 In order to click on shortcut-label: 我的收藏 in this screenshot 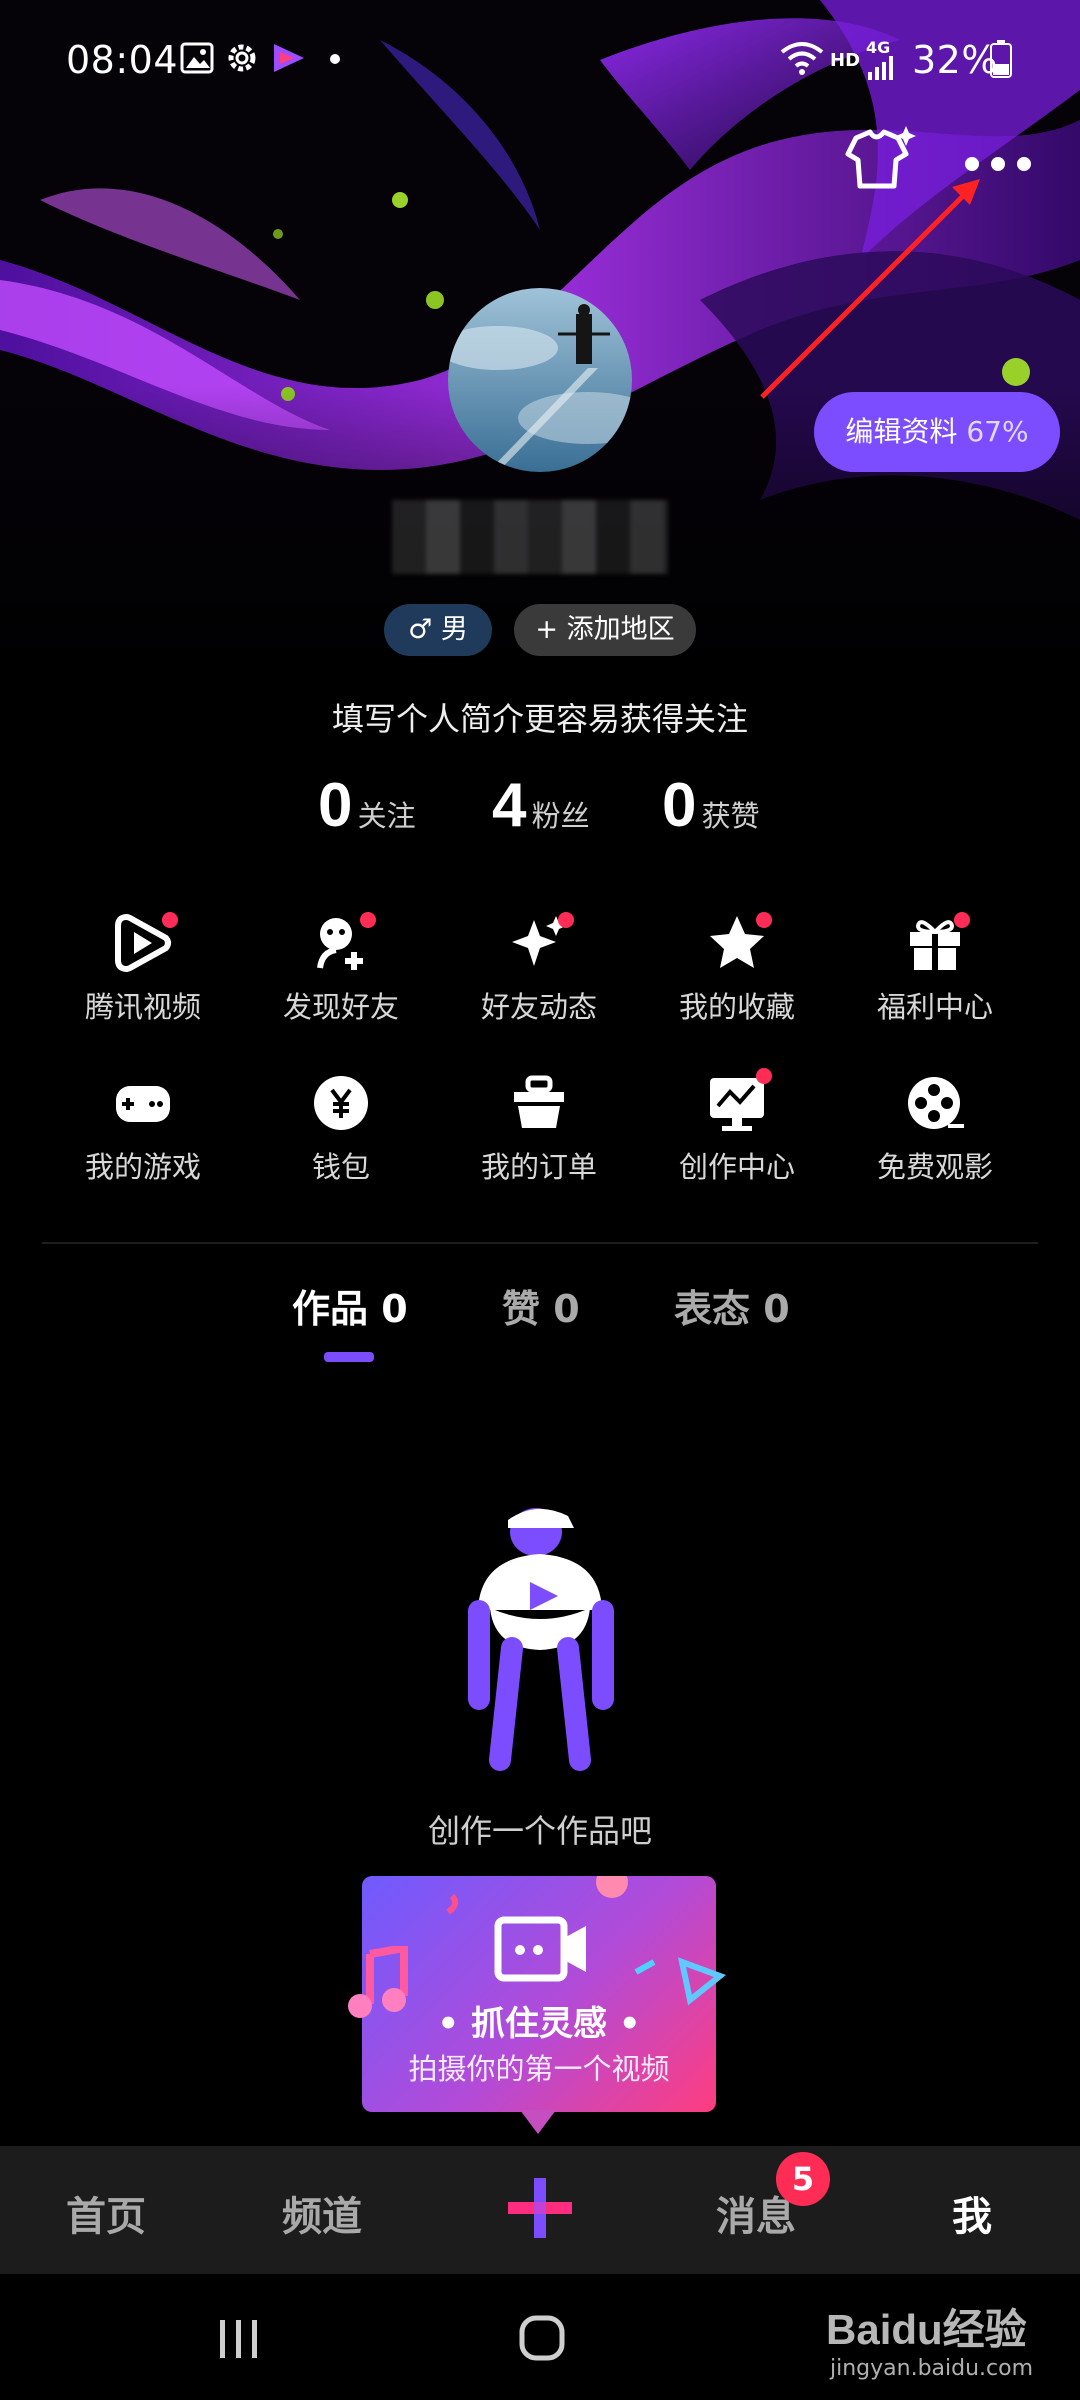, I will do `click(736, 1007)`.